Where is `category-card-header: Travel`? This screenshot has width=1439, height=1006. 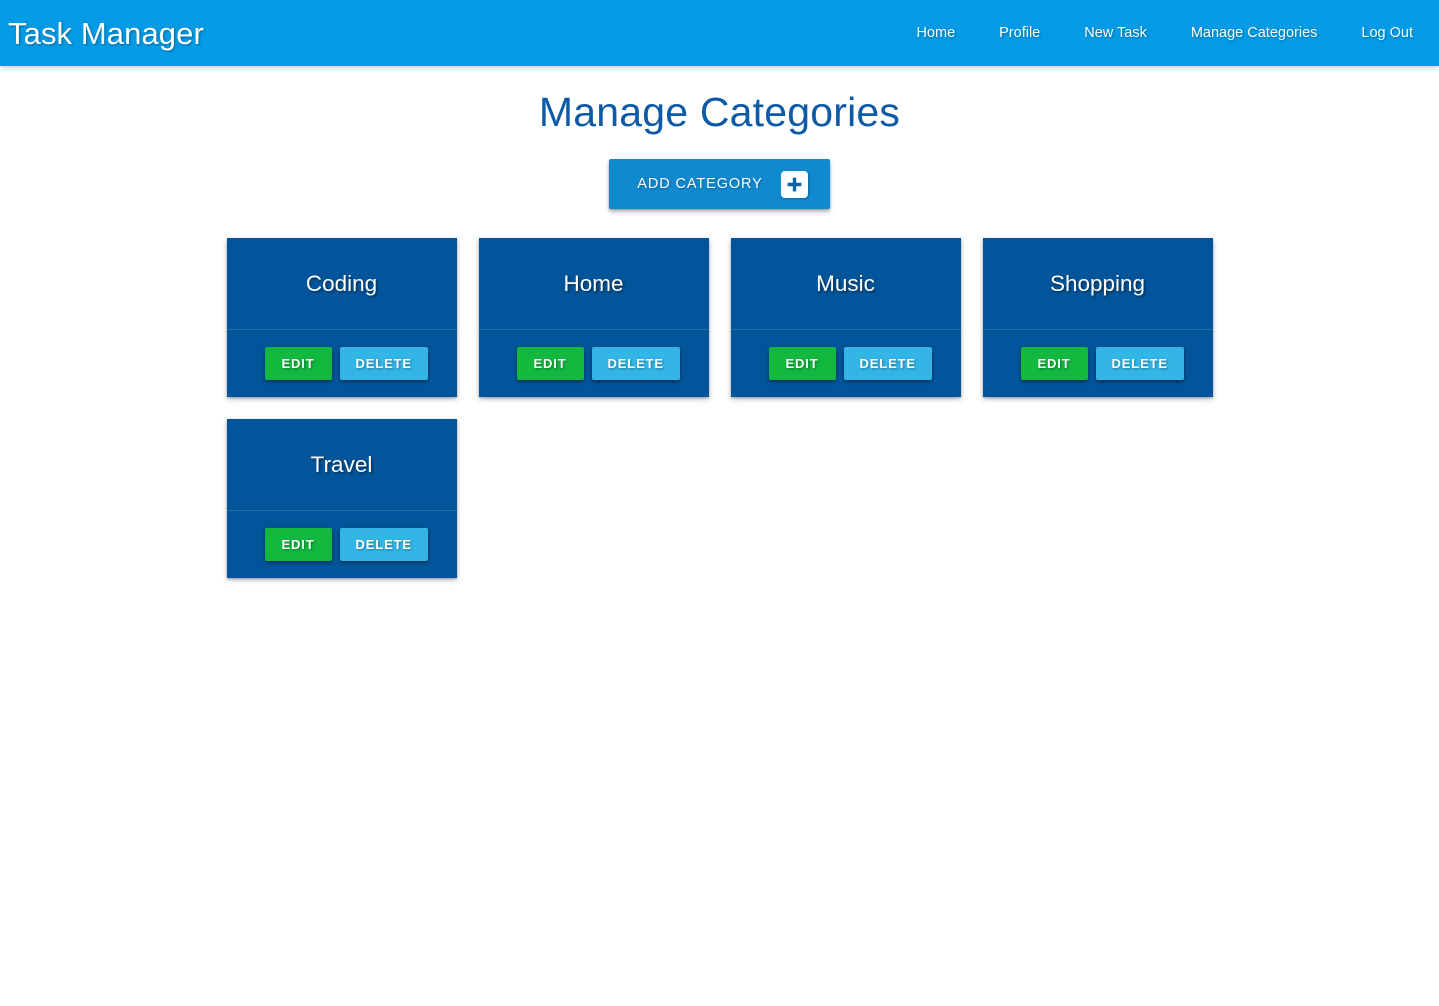 category-card-header: Travel is located at coordinates (341, 465).